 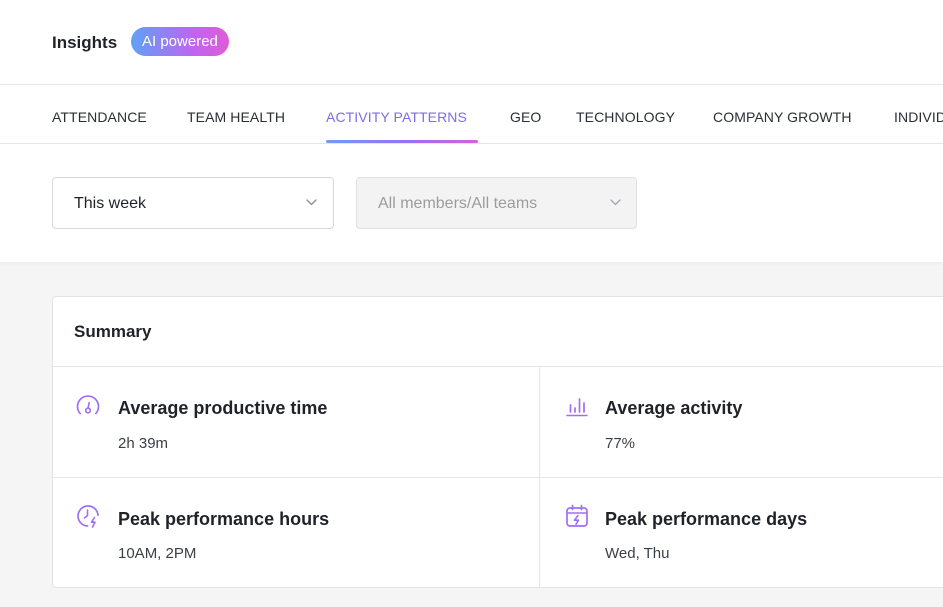 What do you see at coordinates (674, 408) in the screenshot?
I see `metric-label: Average activity` at bounding box center [674, 408].